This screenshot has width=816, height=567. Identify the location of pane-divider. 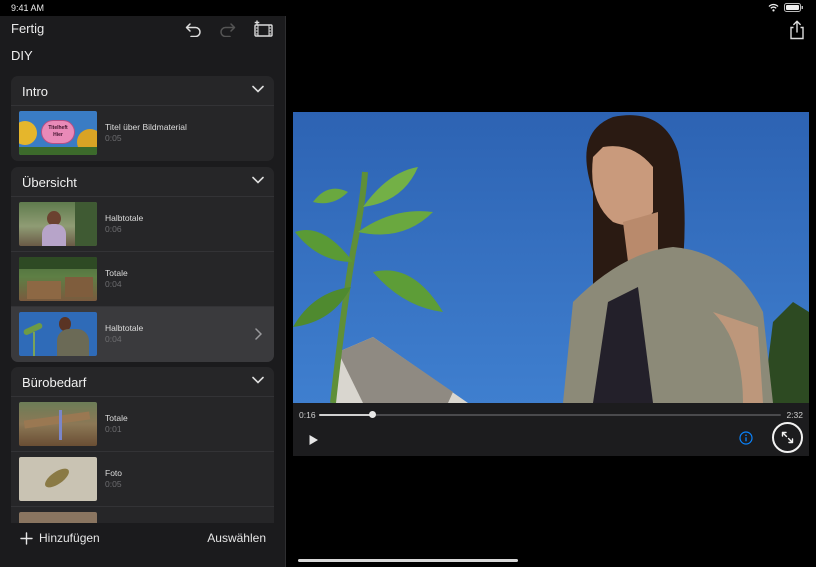
(285, 291).